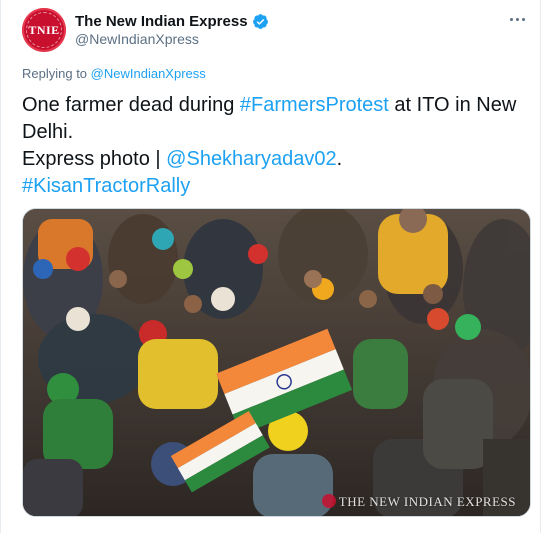 Image resolution: width=541 pixels, height=533 pixels. What do you see at coordinates (260, 21) in the screenshot?
I see `verified-badge-icon` at bounding box center [260, 21].